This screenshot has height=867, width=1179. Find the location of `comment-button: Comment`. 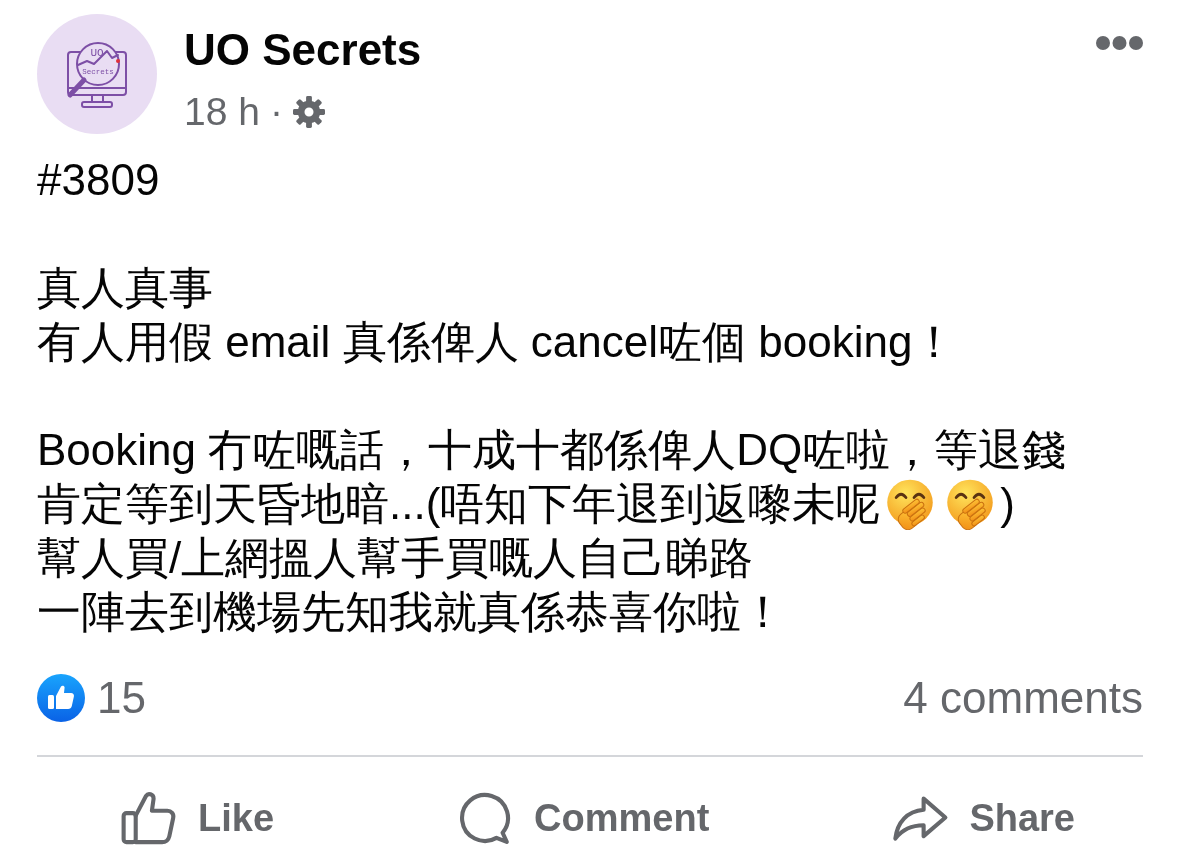

comment-button: Comment is located at coordinates (583, 818).